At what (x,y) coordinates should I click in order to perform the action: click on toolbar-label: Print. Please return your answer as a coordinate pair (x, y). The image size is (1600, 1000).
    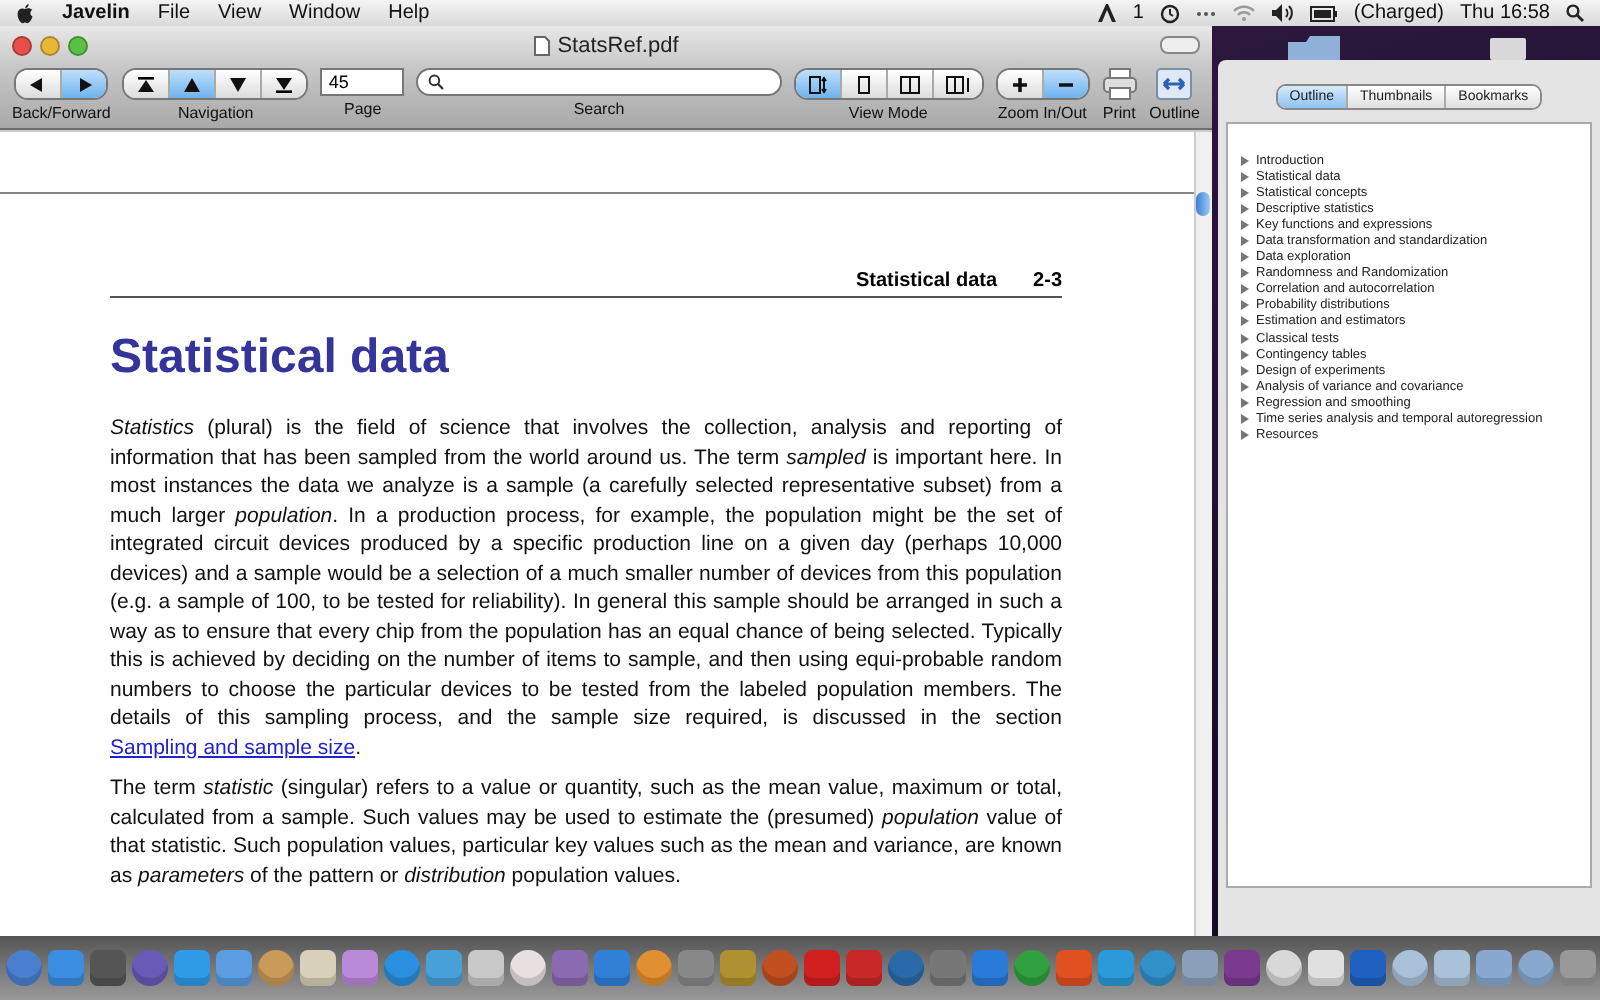
    Looking at the image, I should click on (1119, 113).